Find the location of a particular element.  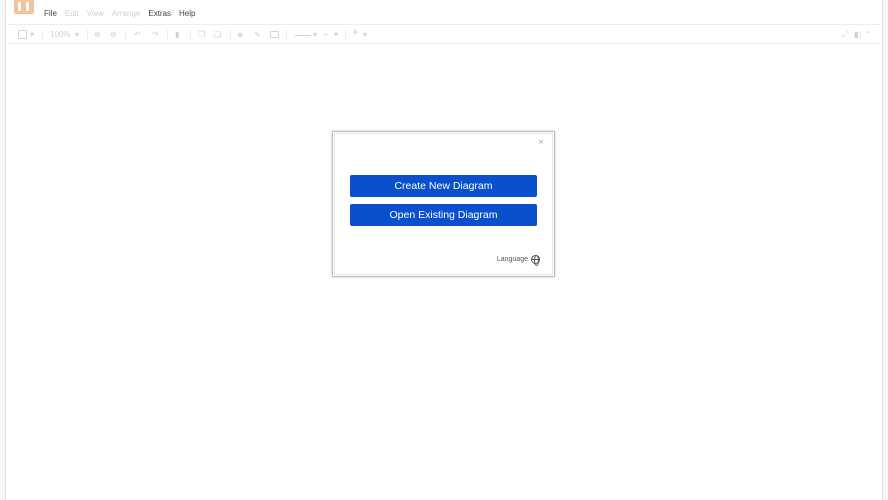

insert-icon: + is located at coordinates (355, 32).